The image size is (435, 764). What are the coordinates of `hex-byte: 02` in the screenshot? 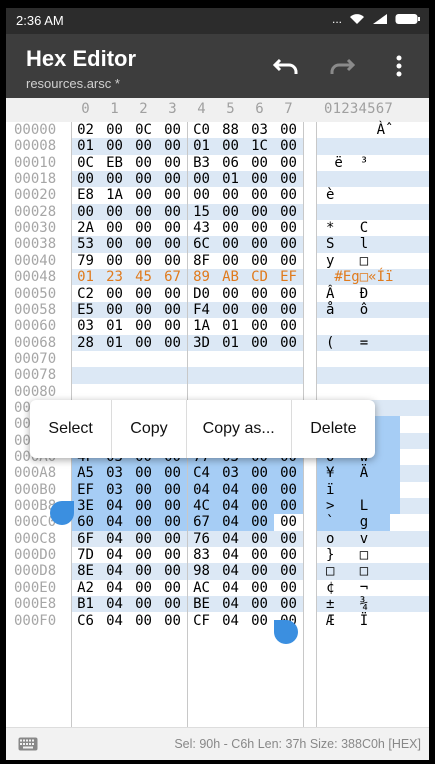 It's located at (85, 130).